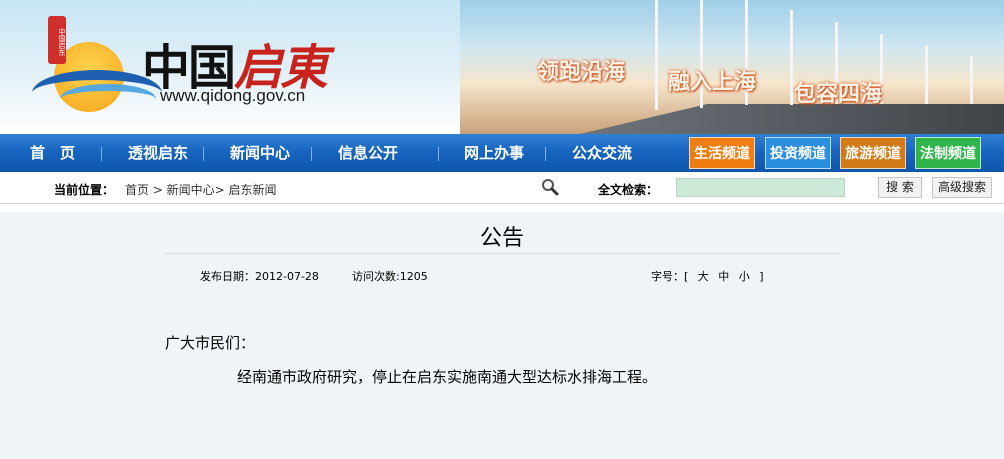  What do you see at coordinates (722, 153) in the screenshot?
I see `channel-life: 生活频道` at bounding box center [722, 153].